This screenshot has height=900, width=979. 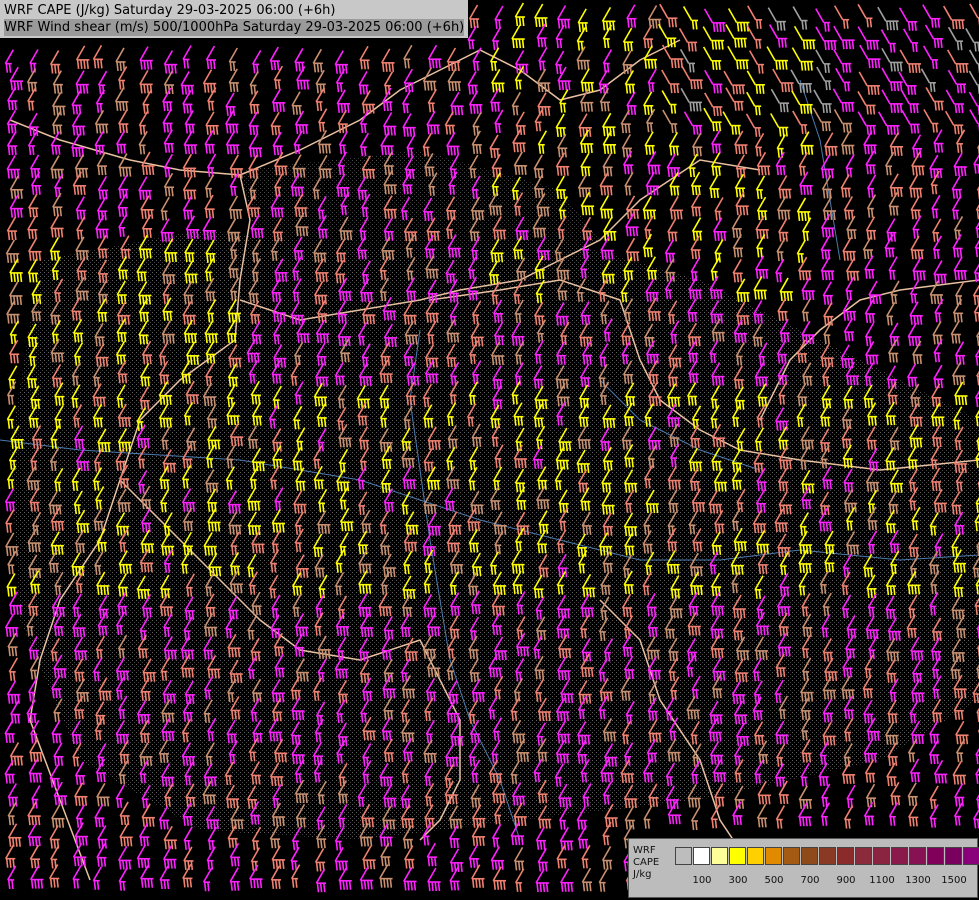 I want to click on legend-label: WRF CAPE J/kg, so click(x=646, y=863).